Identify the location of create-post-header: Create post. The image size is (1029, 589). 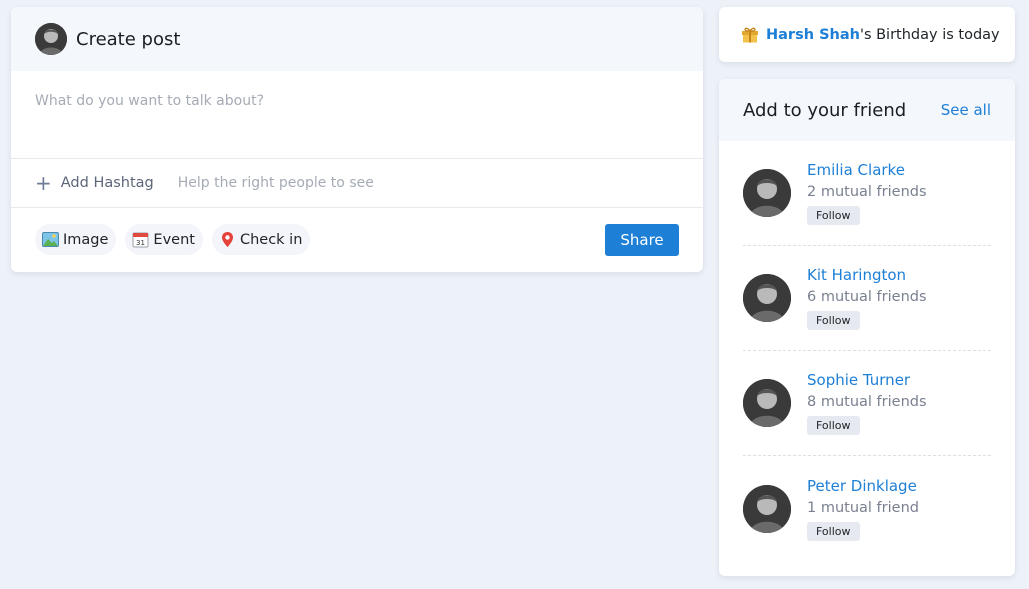
(357, 39).